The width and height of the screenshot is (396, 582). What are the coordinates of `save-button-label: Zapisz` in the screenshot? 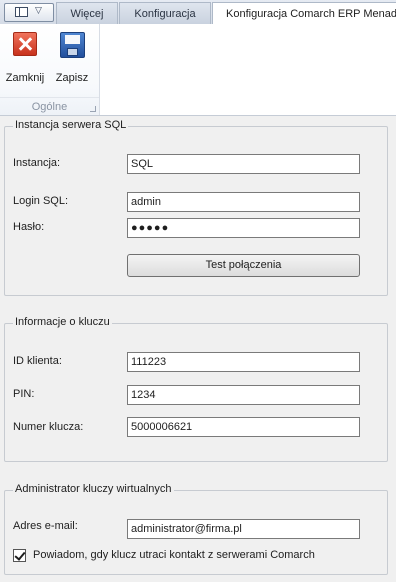 It's located at (72, 78).